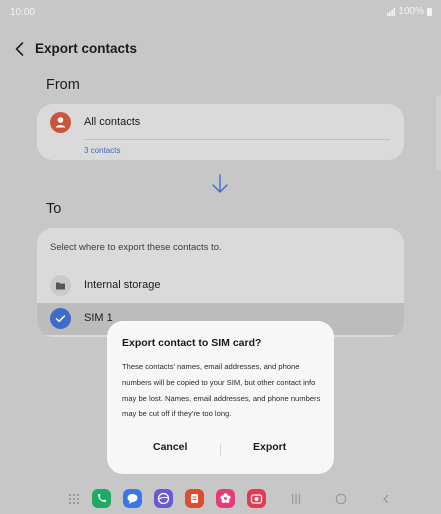 The image size is (441, 514). What do you see at coordinates (391, 11) in the screenshot?
I see `signal-icon` at bounding box center [391, 11].